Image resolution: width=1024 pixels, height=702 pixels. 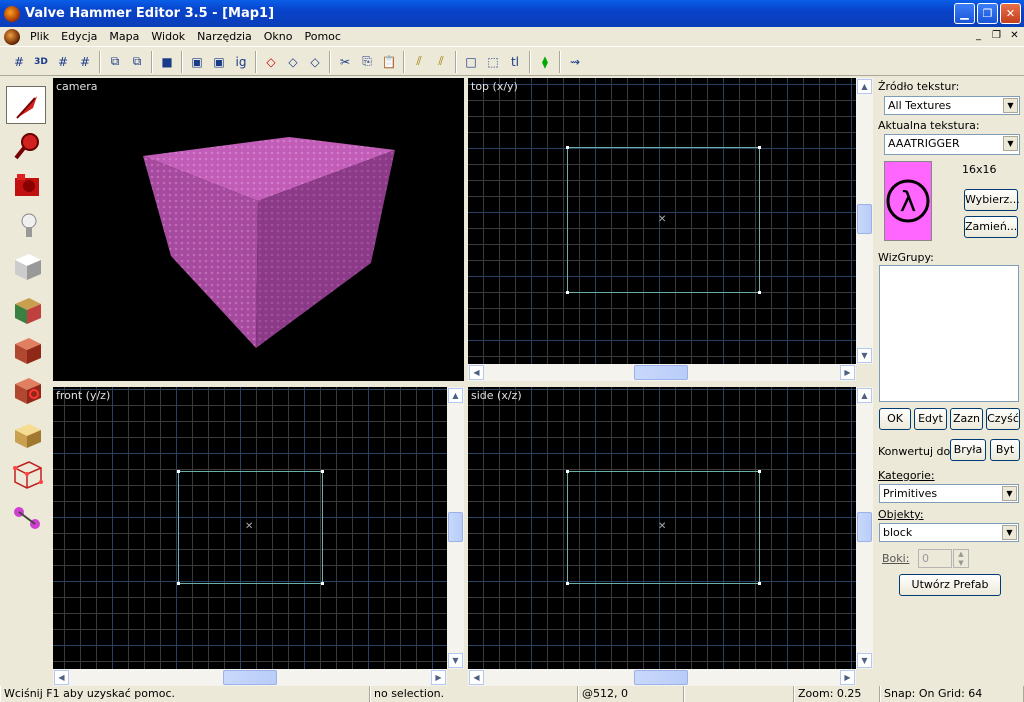 What do you see at coordinates (908, 201) in the screenshot?
I see `texture-preview: λ` at bounding box center [908, 201].